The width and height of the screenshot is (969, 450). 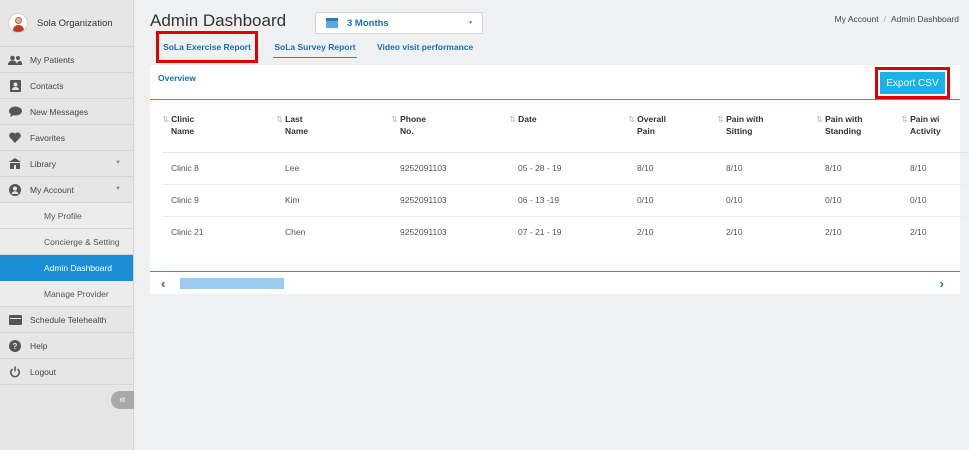 I want to click on sidebar-item-my-account: My Account ▼, so click(x=66, y=190).